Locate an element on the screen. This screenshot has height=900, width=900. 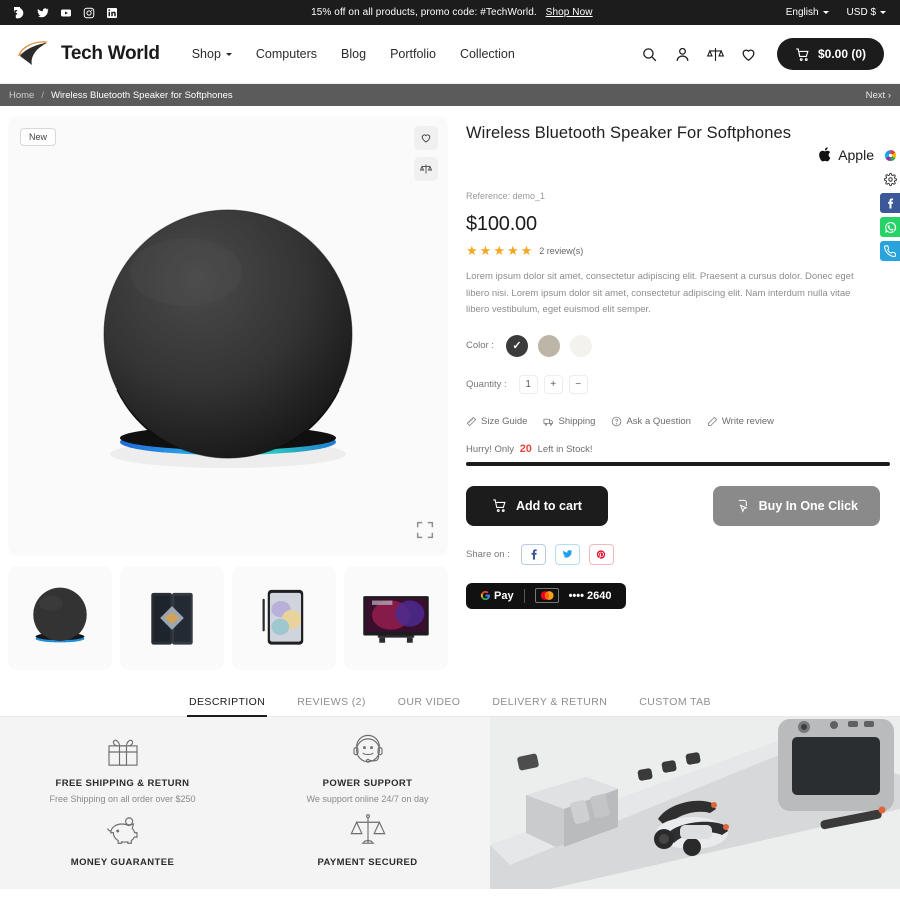
add-to-cart-button: Add to cart is located at coordinates (537, 505).